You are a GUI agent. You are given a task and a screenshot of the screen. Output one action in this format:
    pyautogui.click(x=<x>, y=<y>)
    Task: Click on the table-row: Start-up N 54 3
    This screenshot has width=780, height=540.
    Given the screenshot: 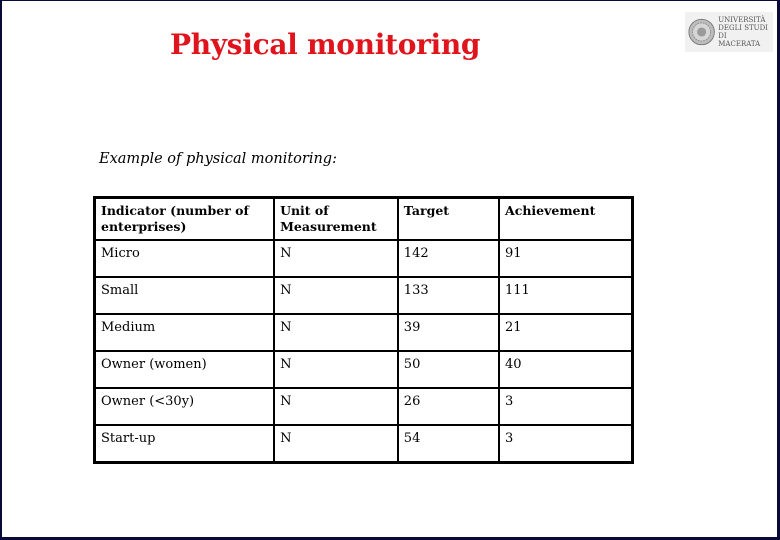 What is the action you would take?
    pyautogui.click(x=363, y=444)
    